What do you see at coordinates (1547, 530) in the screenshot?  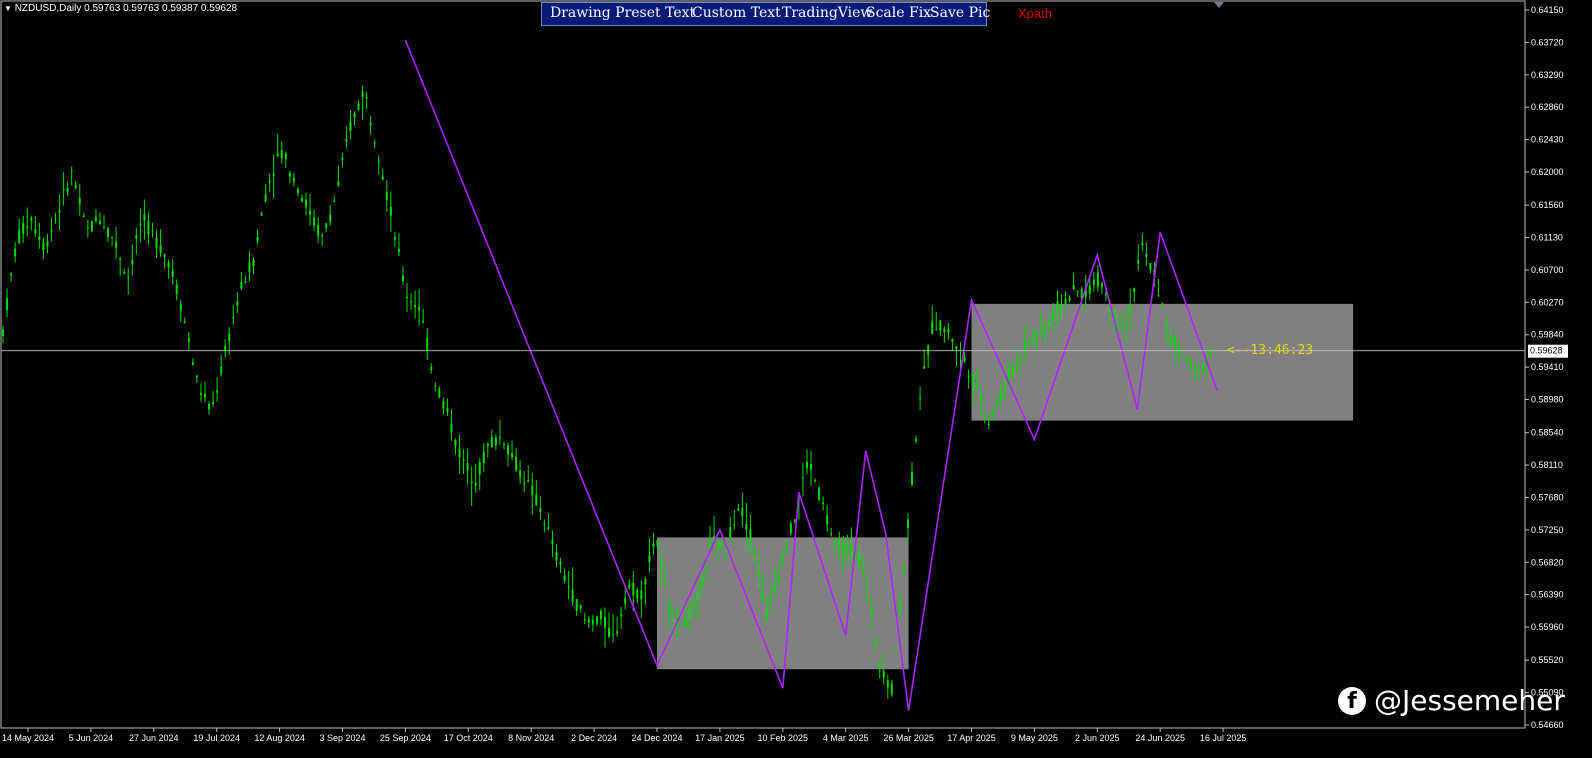 I see `y-tick-label: 0.57250` at bounding box center [1547, 530].